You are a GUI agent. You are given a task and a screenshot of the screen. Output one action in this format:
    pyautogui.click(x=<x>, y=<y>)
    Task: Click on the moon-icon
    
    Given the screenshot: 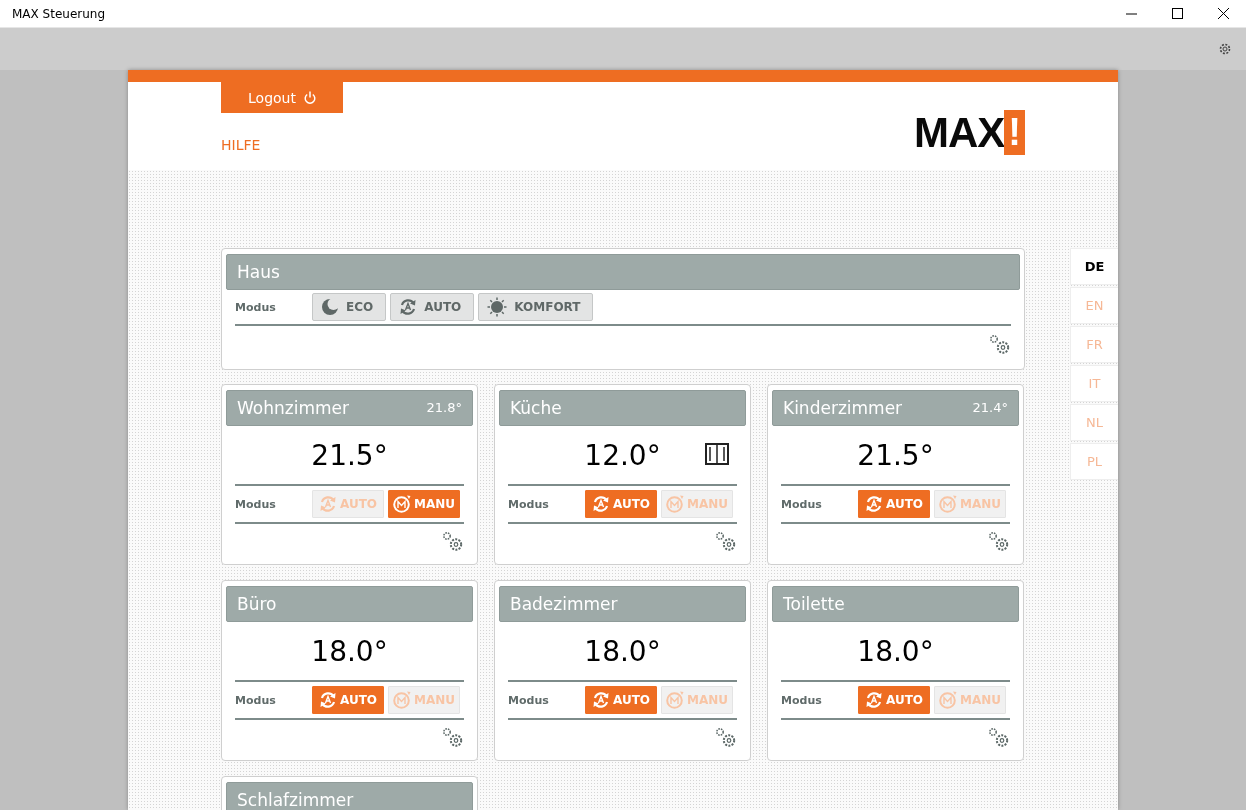 What is the action you would take?
    pyautogui.click(x=330, y=307)
    